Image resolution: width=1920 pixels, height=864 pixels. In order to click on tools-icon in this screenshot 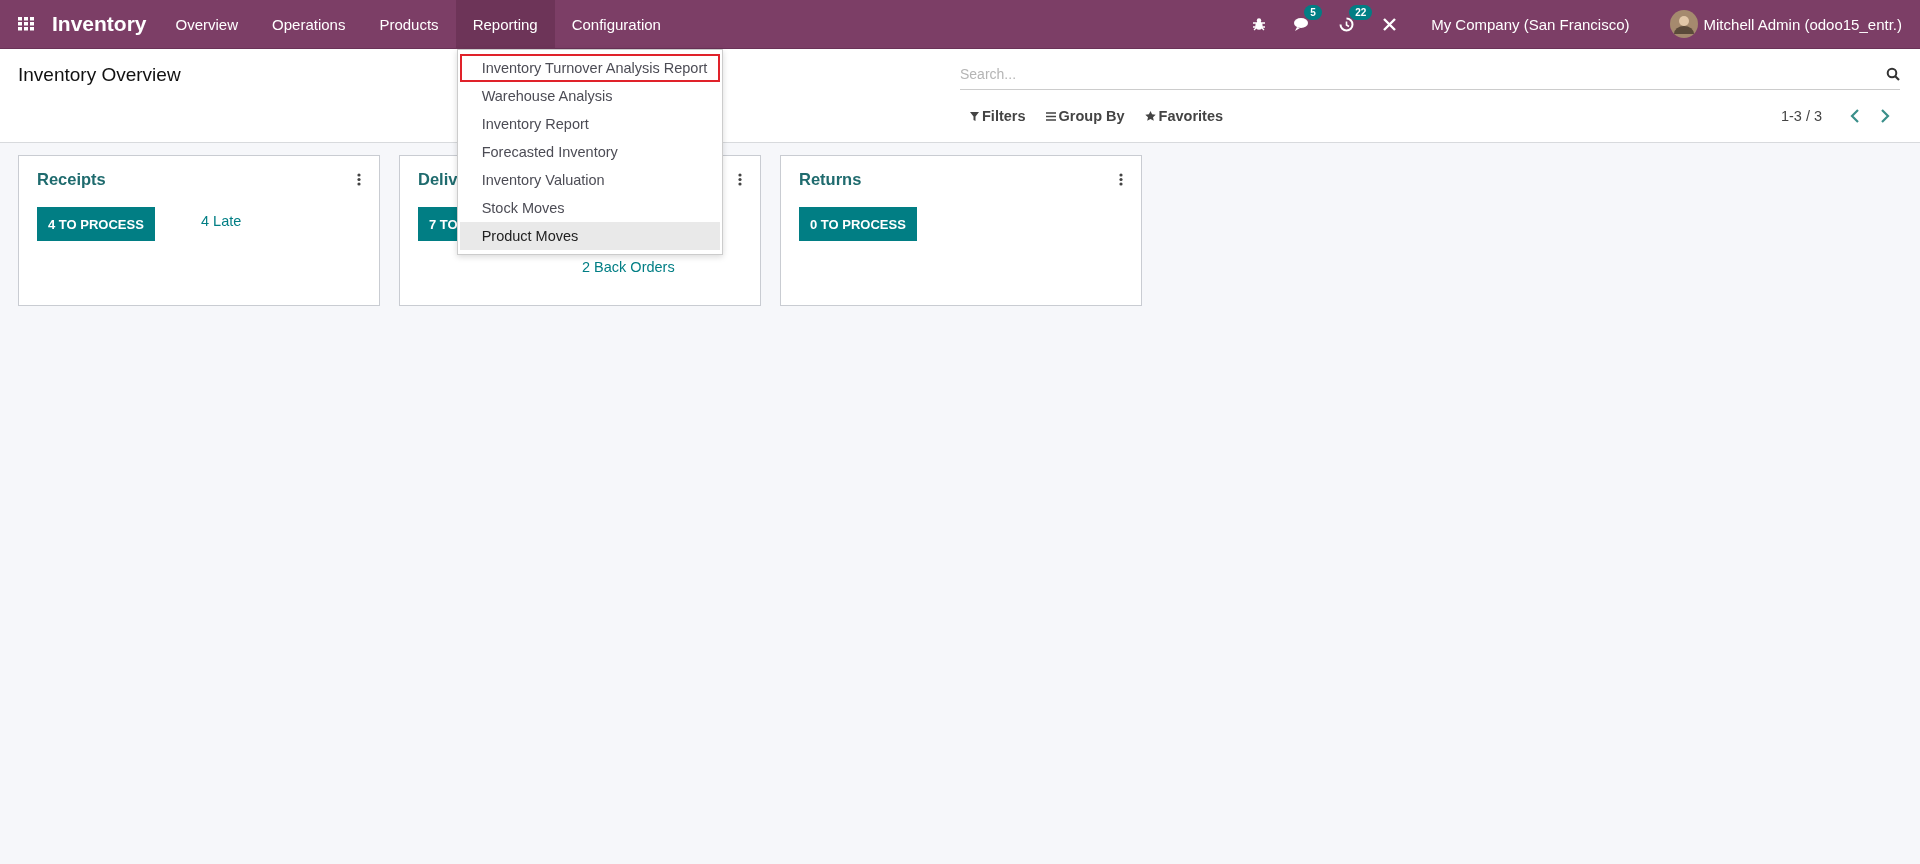, I will do `click(1390, 24)`.